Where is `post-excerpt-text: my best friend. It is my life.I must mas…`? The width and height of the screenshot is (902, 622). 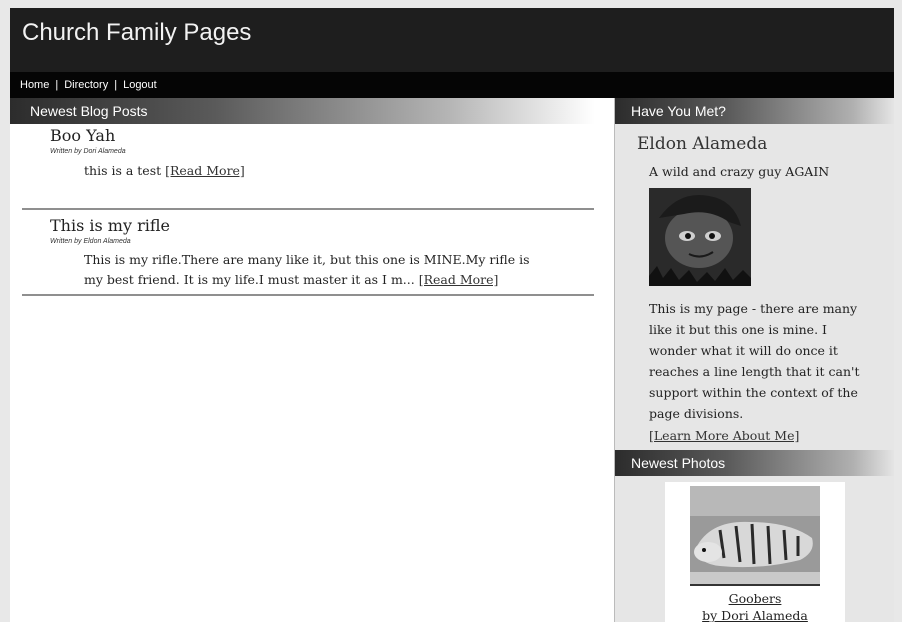 post-excerpt-text: my best friend. It is my life.I must mas… is located at coordinates (249, 279).